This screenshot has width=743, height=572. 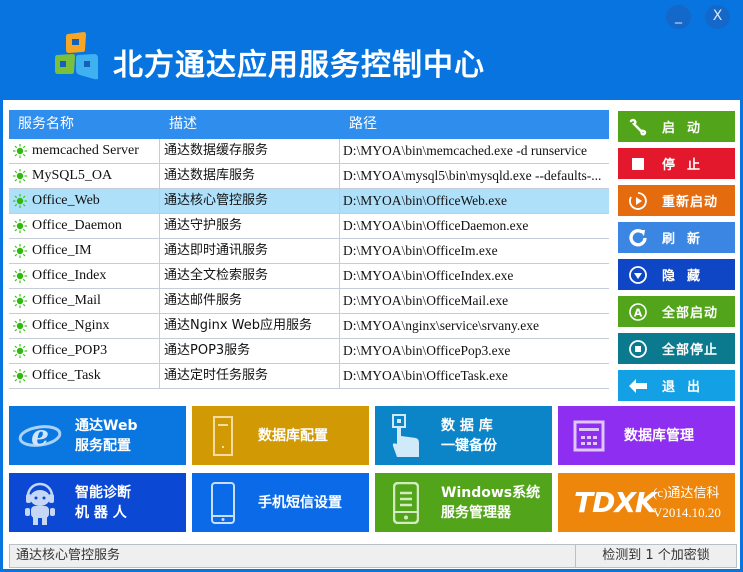 What do you see at coordinates (638, 238) in the screenshot?
I see `refresh-icon` at bounding box center [638, 238].